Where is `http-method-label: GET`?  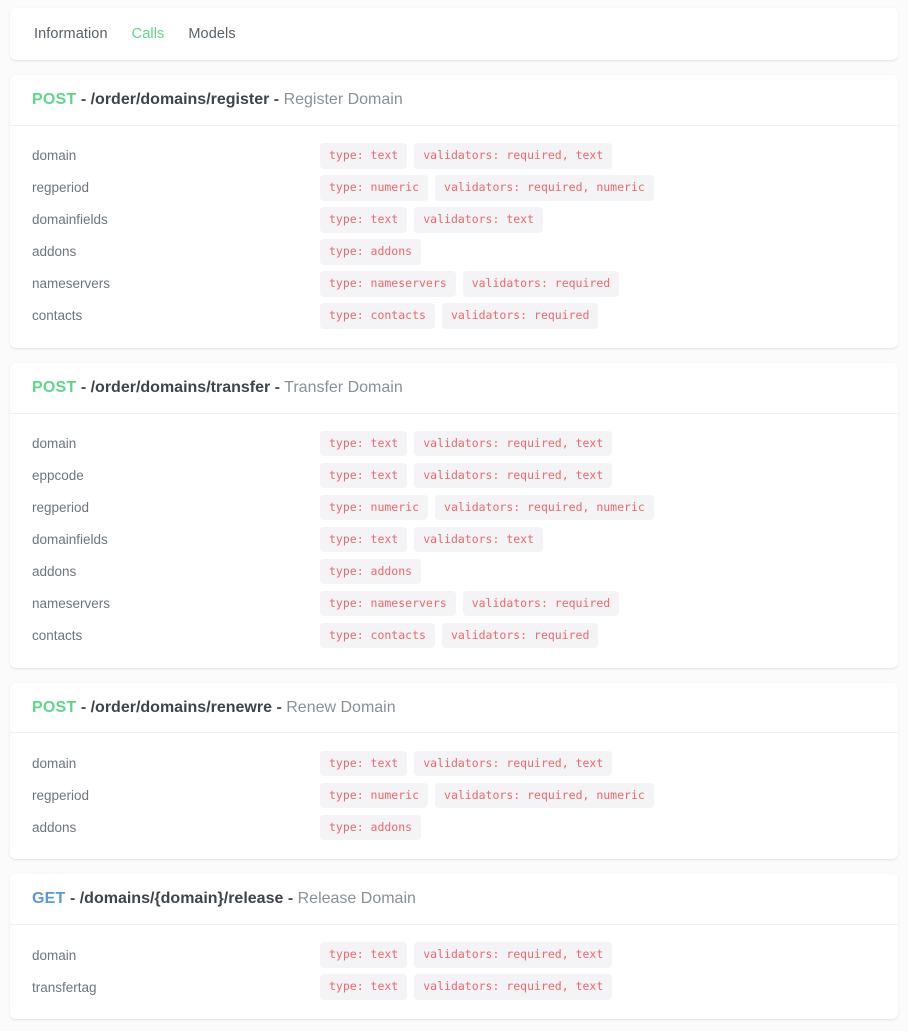
http-method-label: GET is located at coordinates (49, 899).